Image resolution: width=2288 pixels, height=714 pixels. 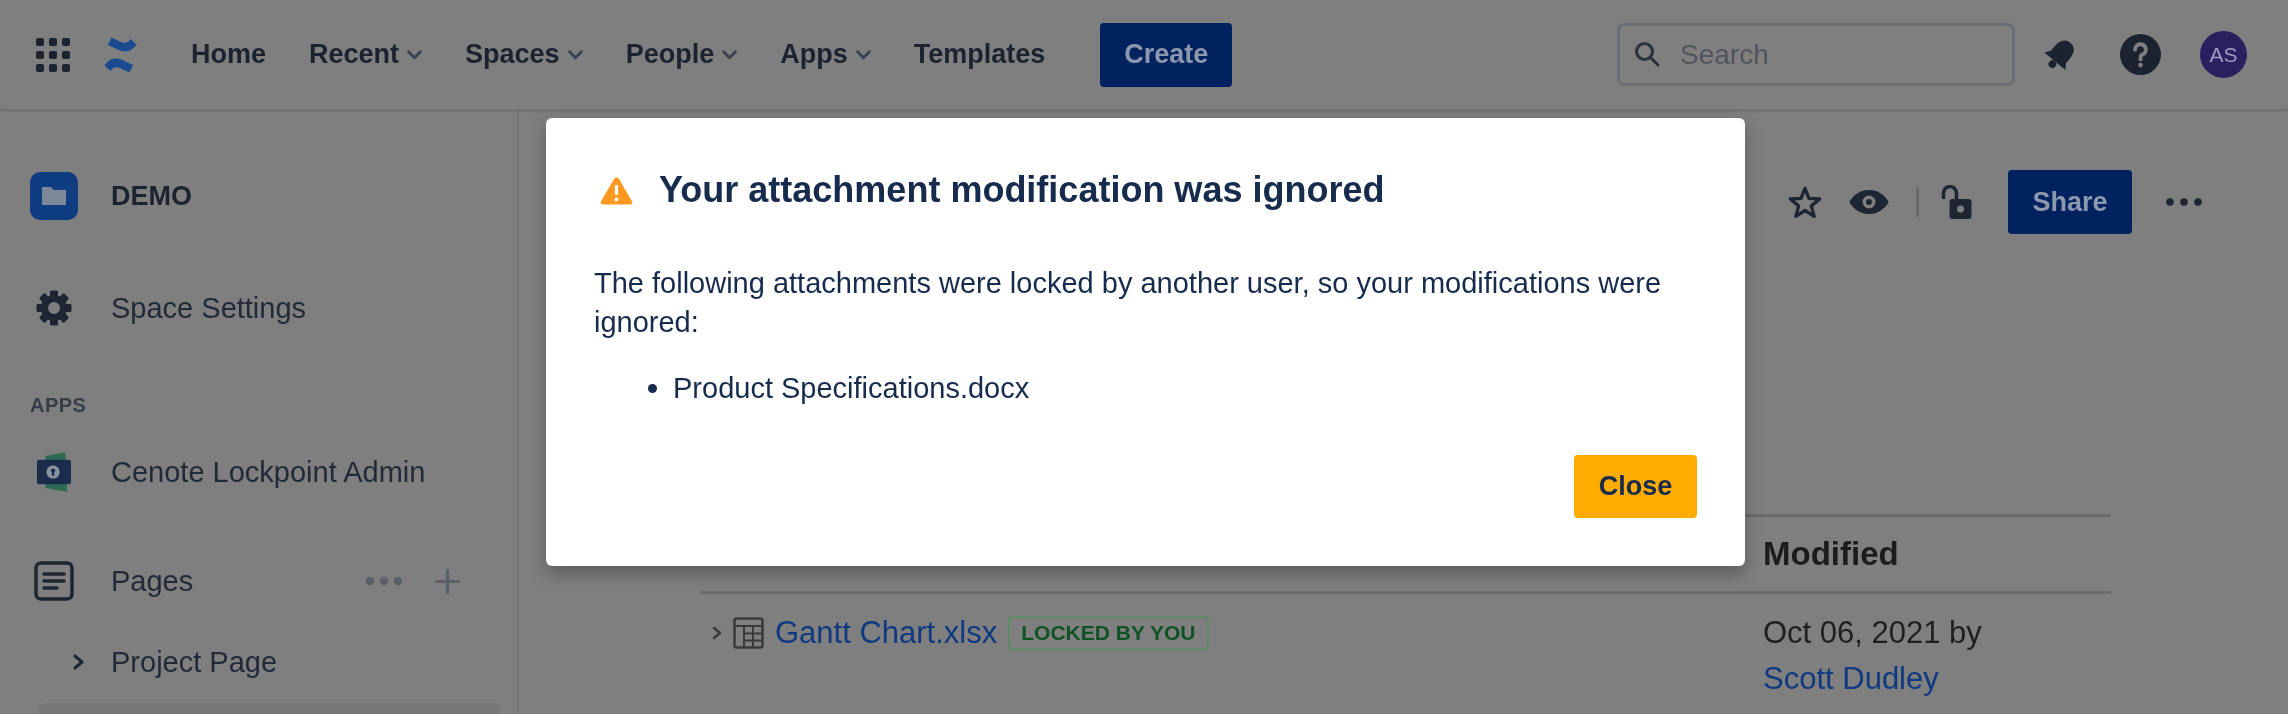 I want to click on author-link: Scott Dudley, so click(x=1851, y=678).